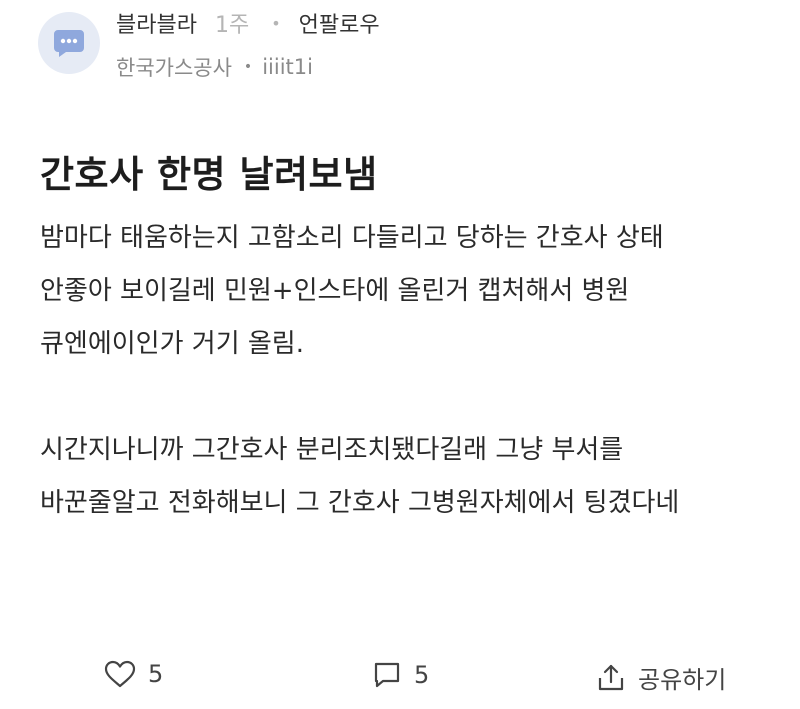  I want to click on post-header: 블라블라 1주 • 언팔로우 한국가스공사 • iiiit1i, so click(209, 45).